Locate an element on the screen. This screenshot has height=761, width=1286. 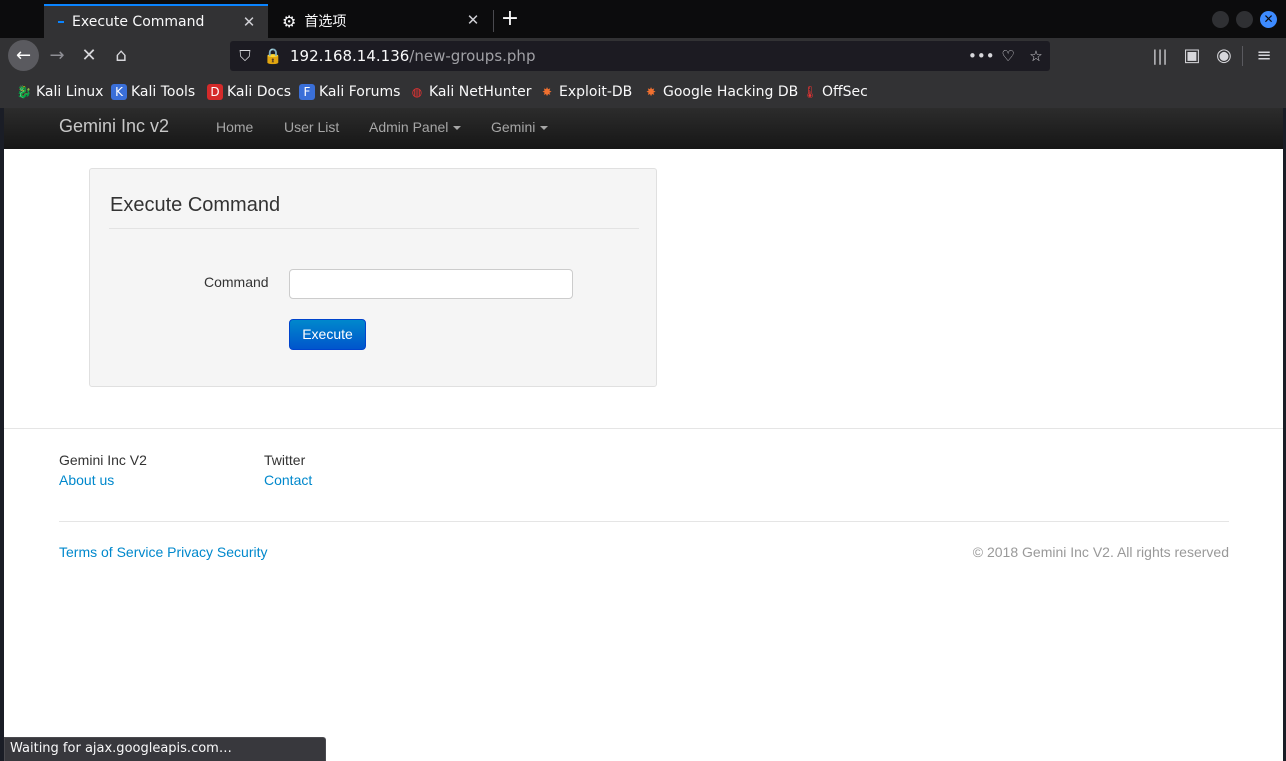
insecure-lock-icon: 🔒 is located at coordinates (273, 56).